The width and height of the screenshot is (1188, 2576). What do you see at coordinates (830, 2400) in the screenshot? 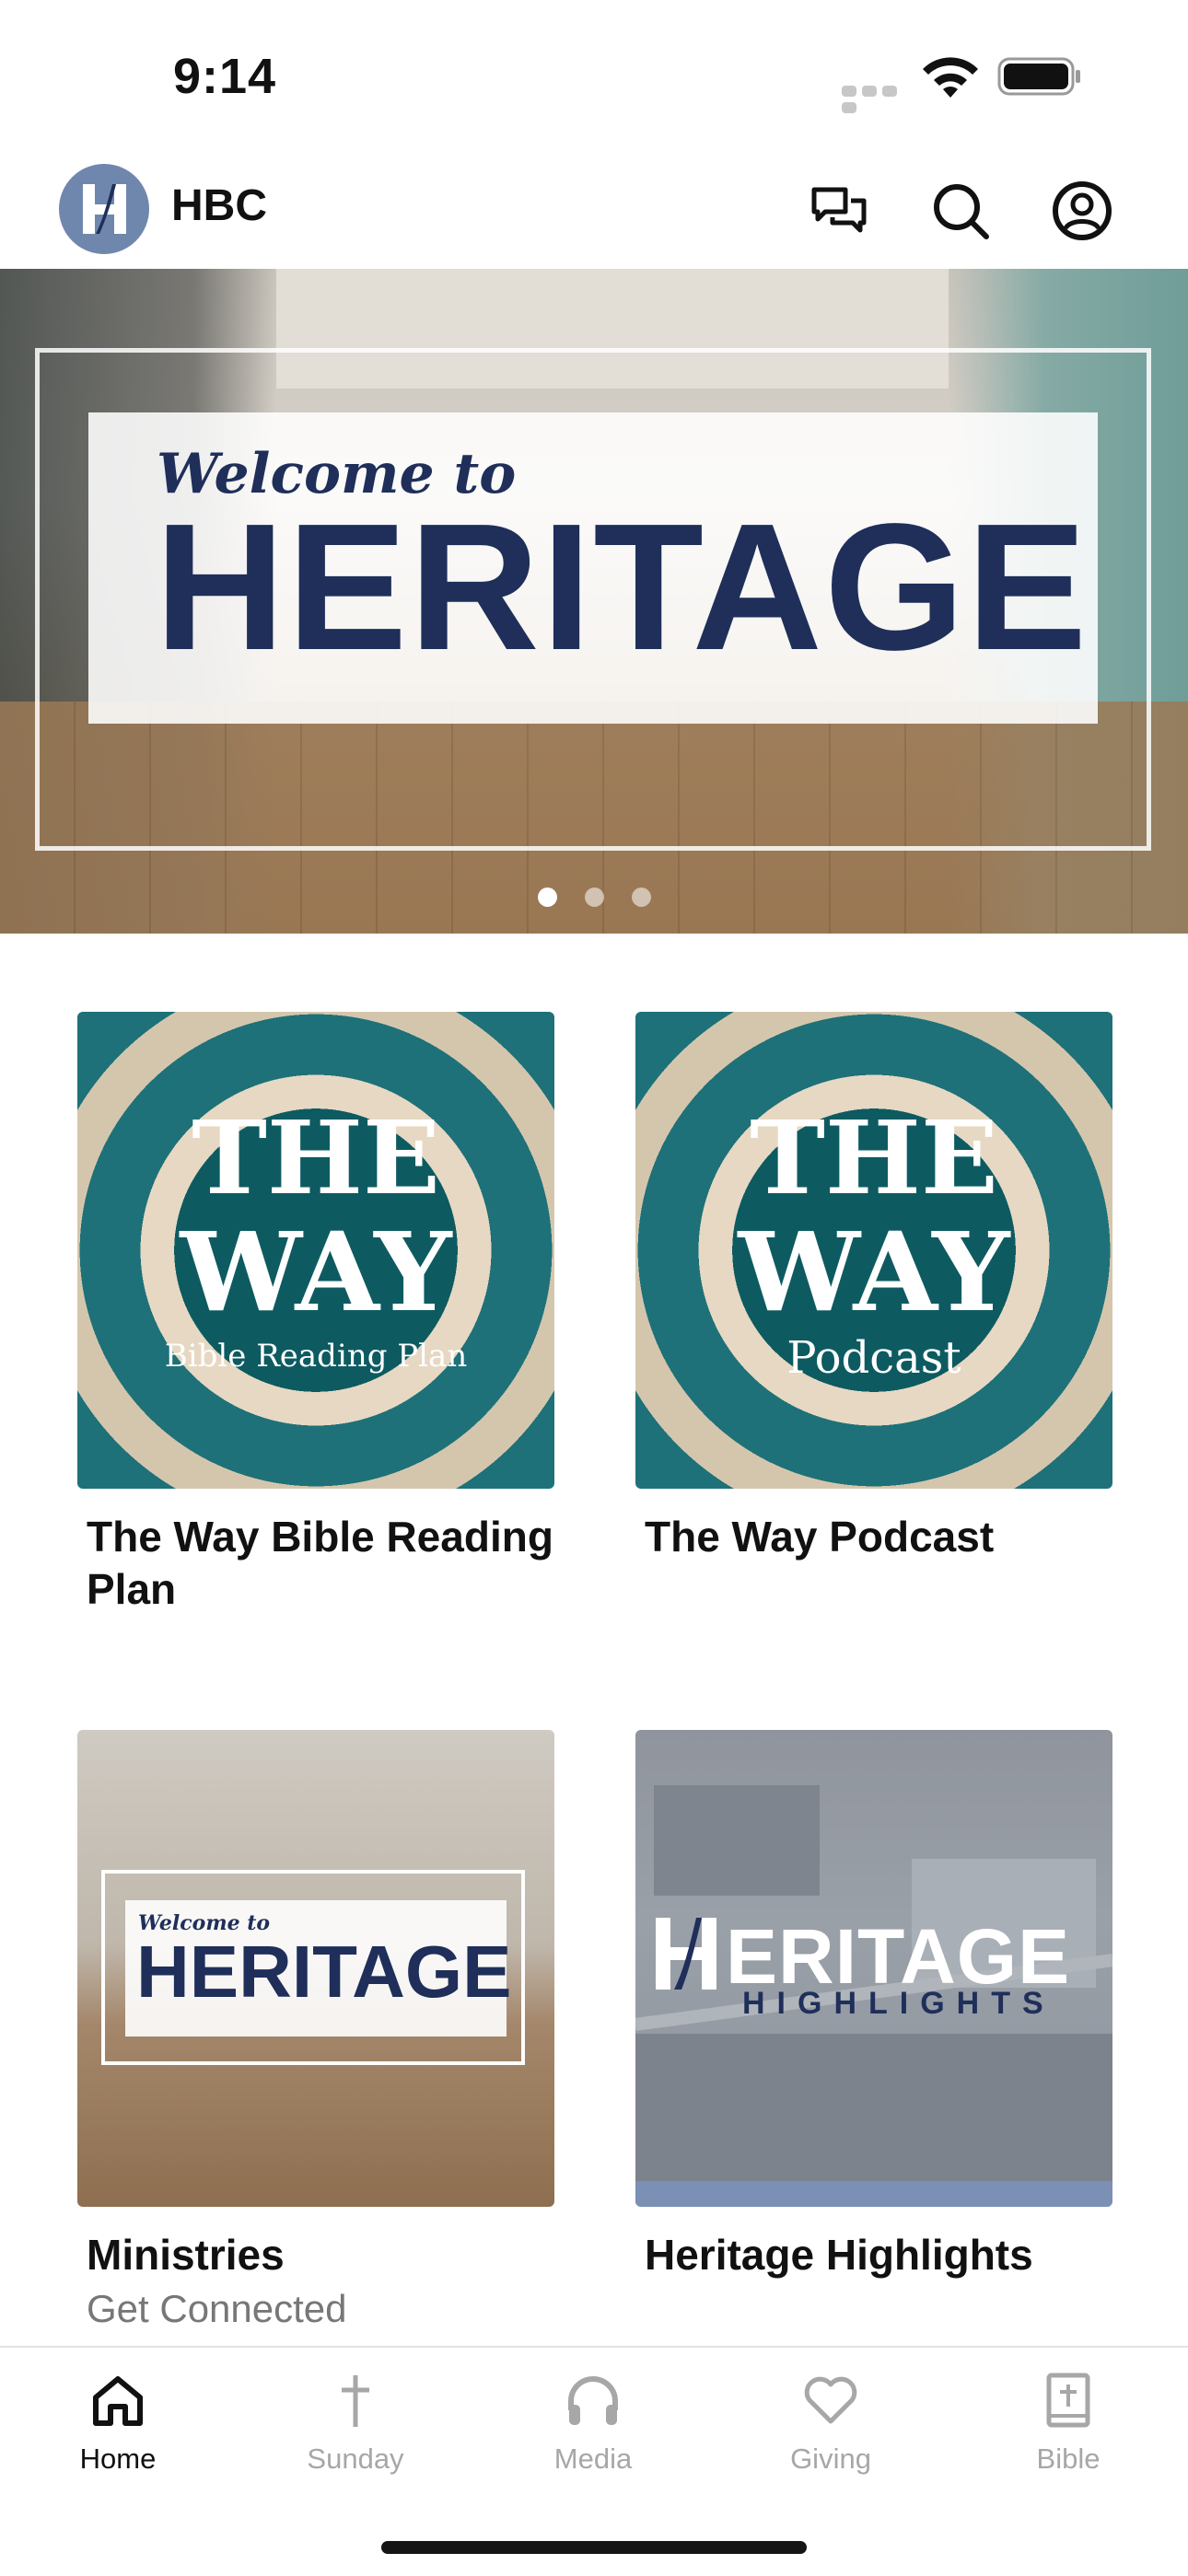
I see `heart-icon` at bounding box center [830, 2400].